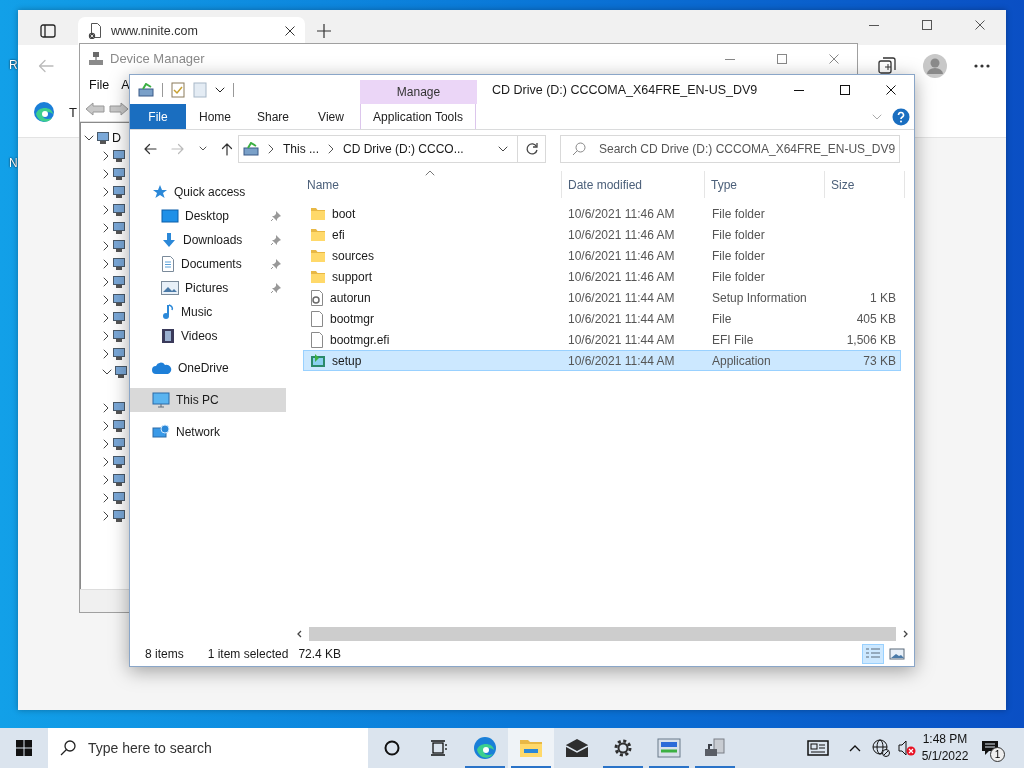 The height and width of the screenshot is (768, 1024). What do you see at coordinates (605, 184) in the screenshot?
I see `column-header: Date modified` at bounding box center [605, 184].